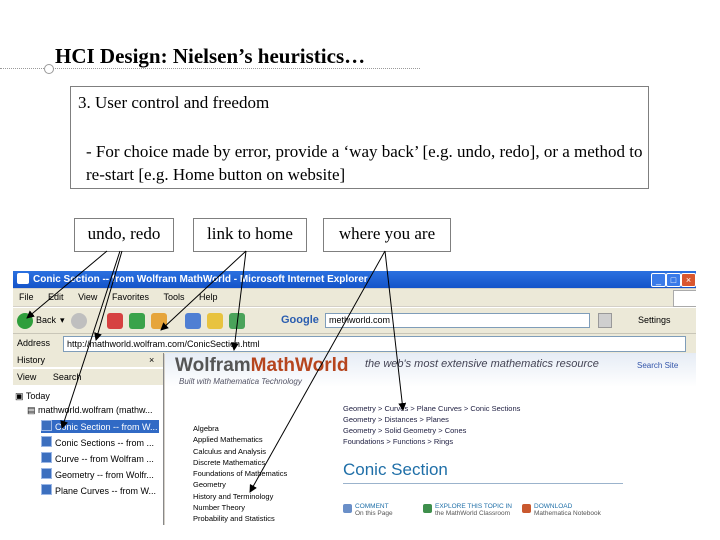 The image size is (720, 540). Describe the element at coordinates (483, 483) in the screenshot. I see `heading-divider` at that location.